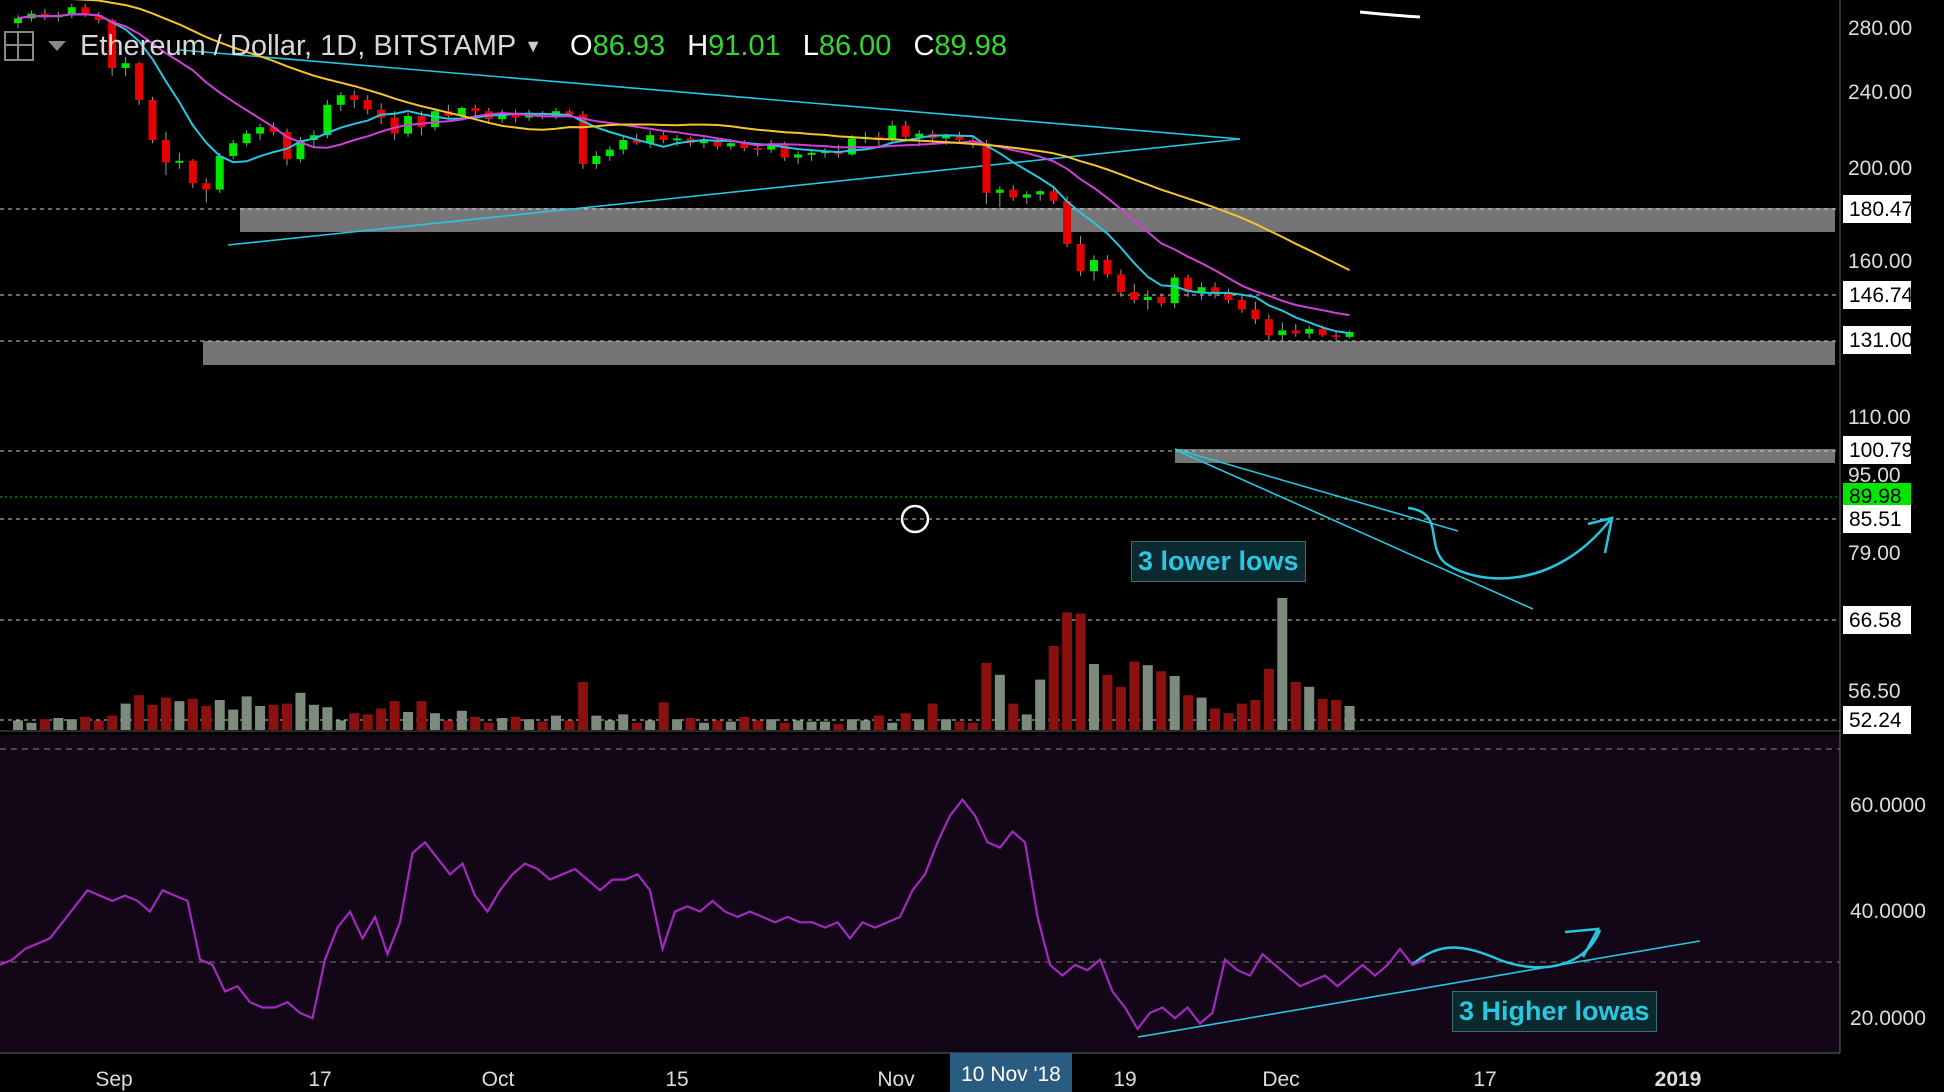 The height and width of the screenshot is (1092, 1944). What do you see at coordinates (744, 45) in the screenshot?
I see `high-value: 91.01` at bounding box center [744, 45].